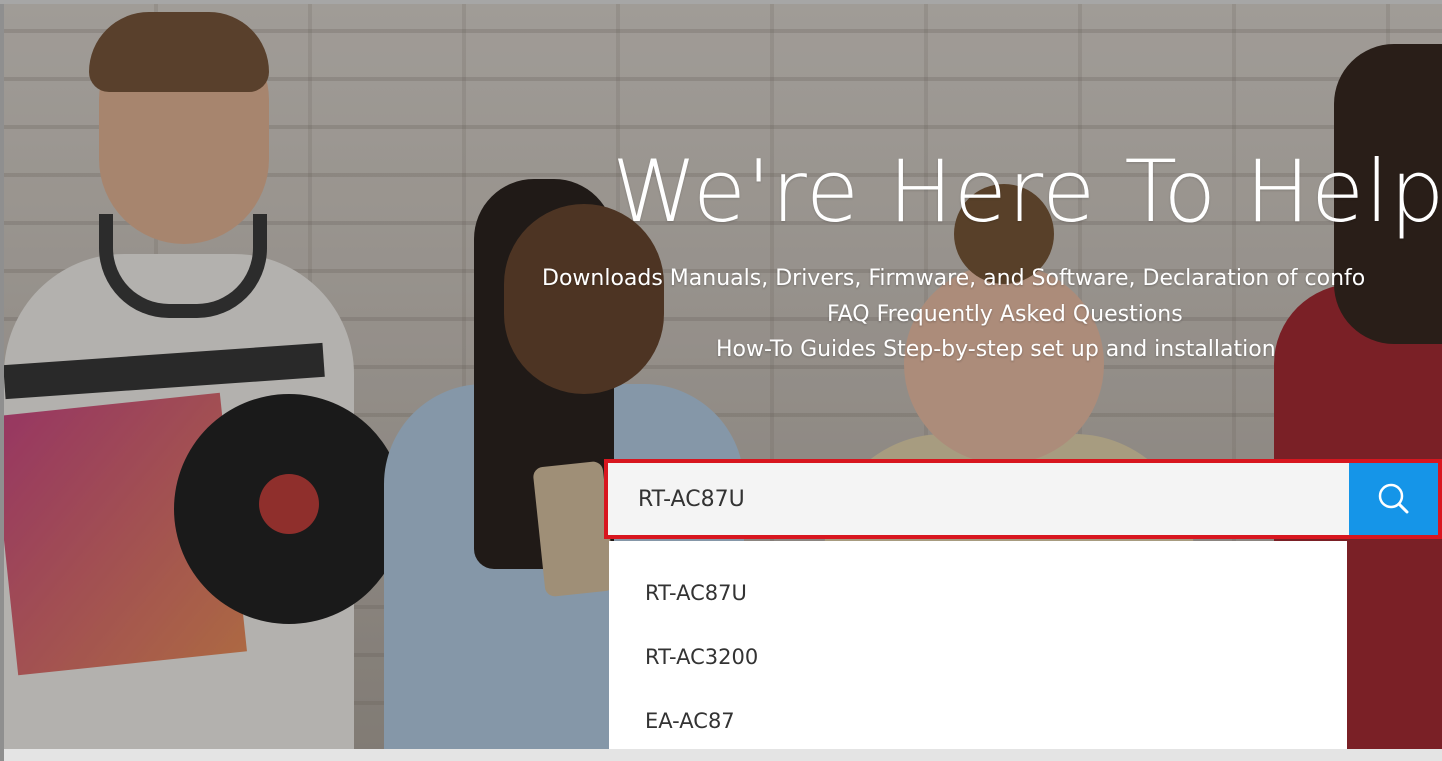 Image resolution: width=1442 pixels, height=761 pixels. What do you see at coordinates (696, 593) in the screenshot?
I see `suggestion-item: RT-AC87U` at bounding box center [696, 593].